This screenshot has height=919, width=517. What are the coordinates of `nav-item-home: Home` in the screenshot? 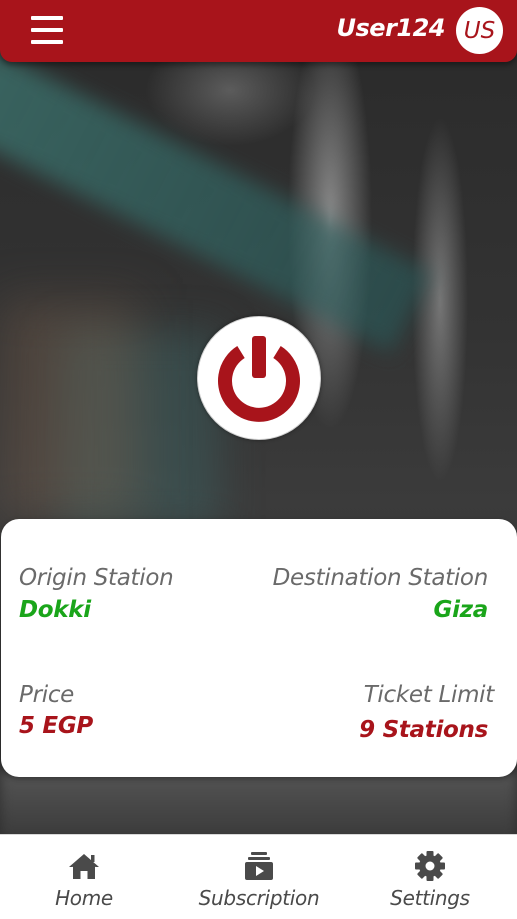 It's located at (84, 877).